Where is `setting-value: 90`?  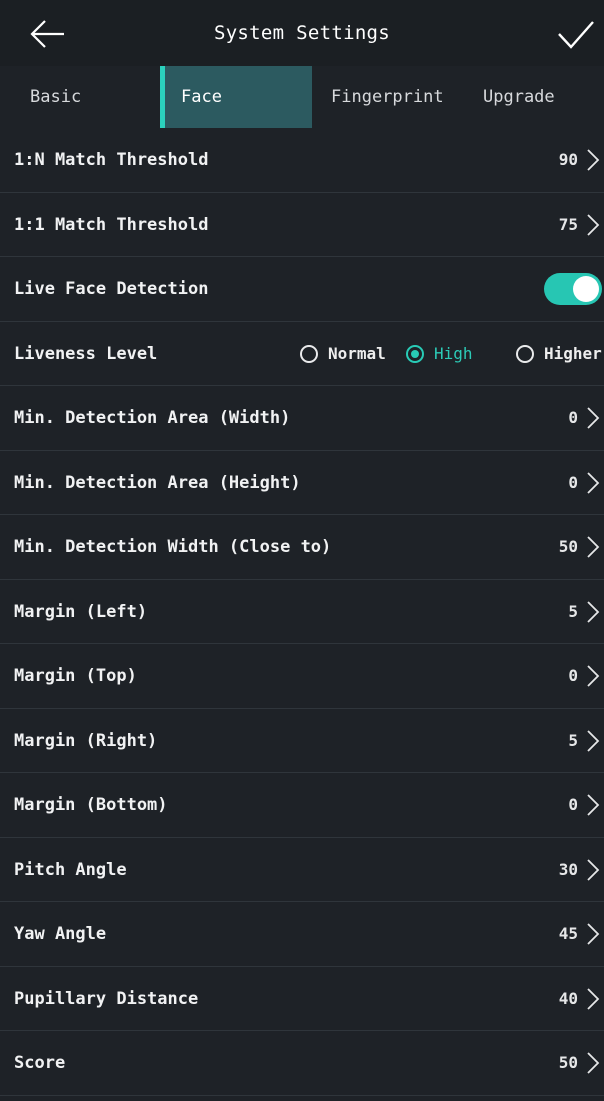 setting-value: 90 is located at coordinates (568, 159).